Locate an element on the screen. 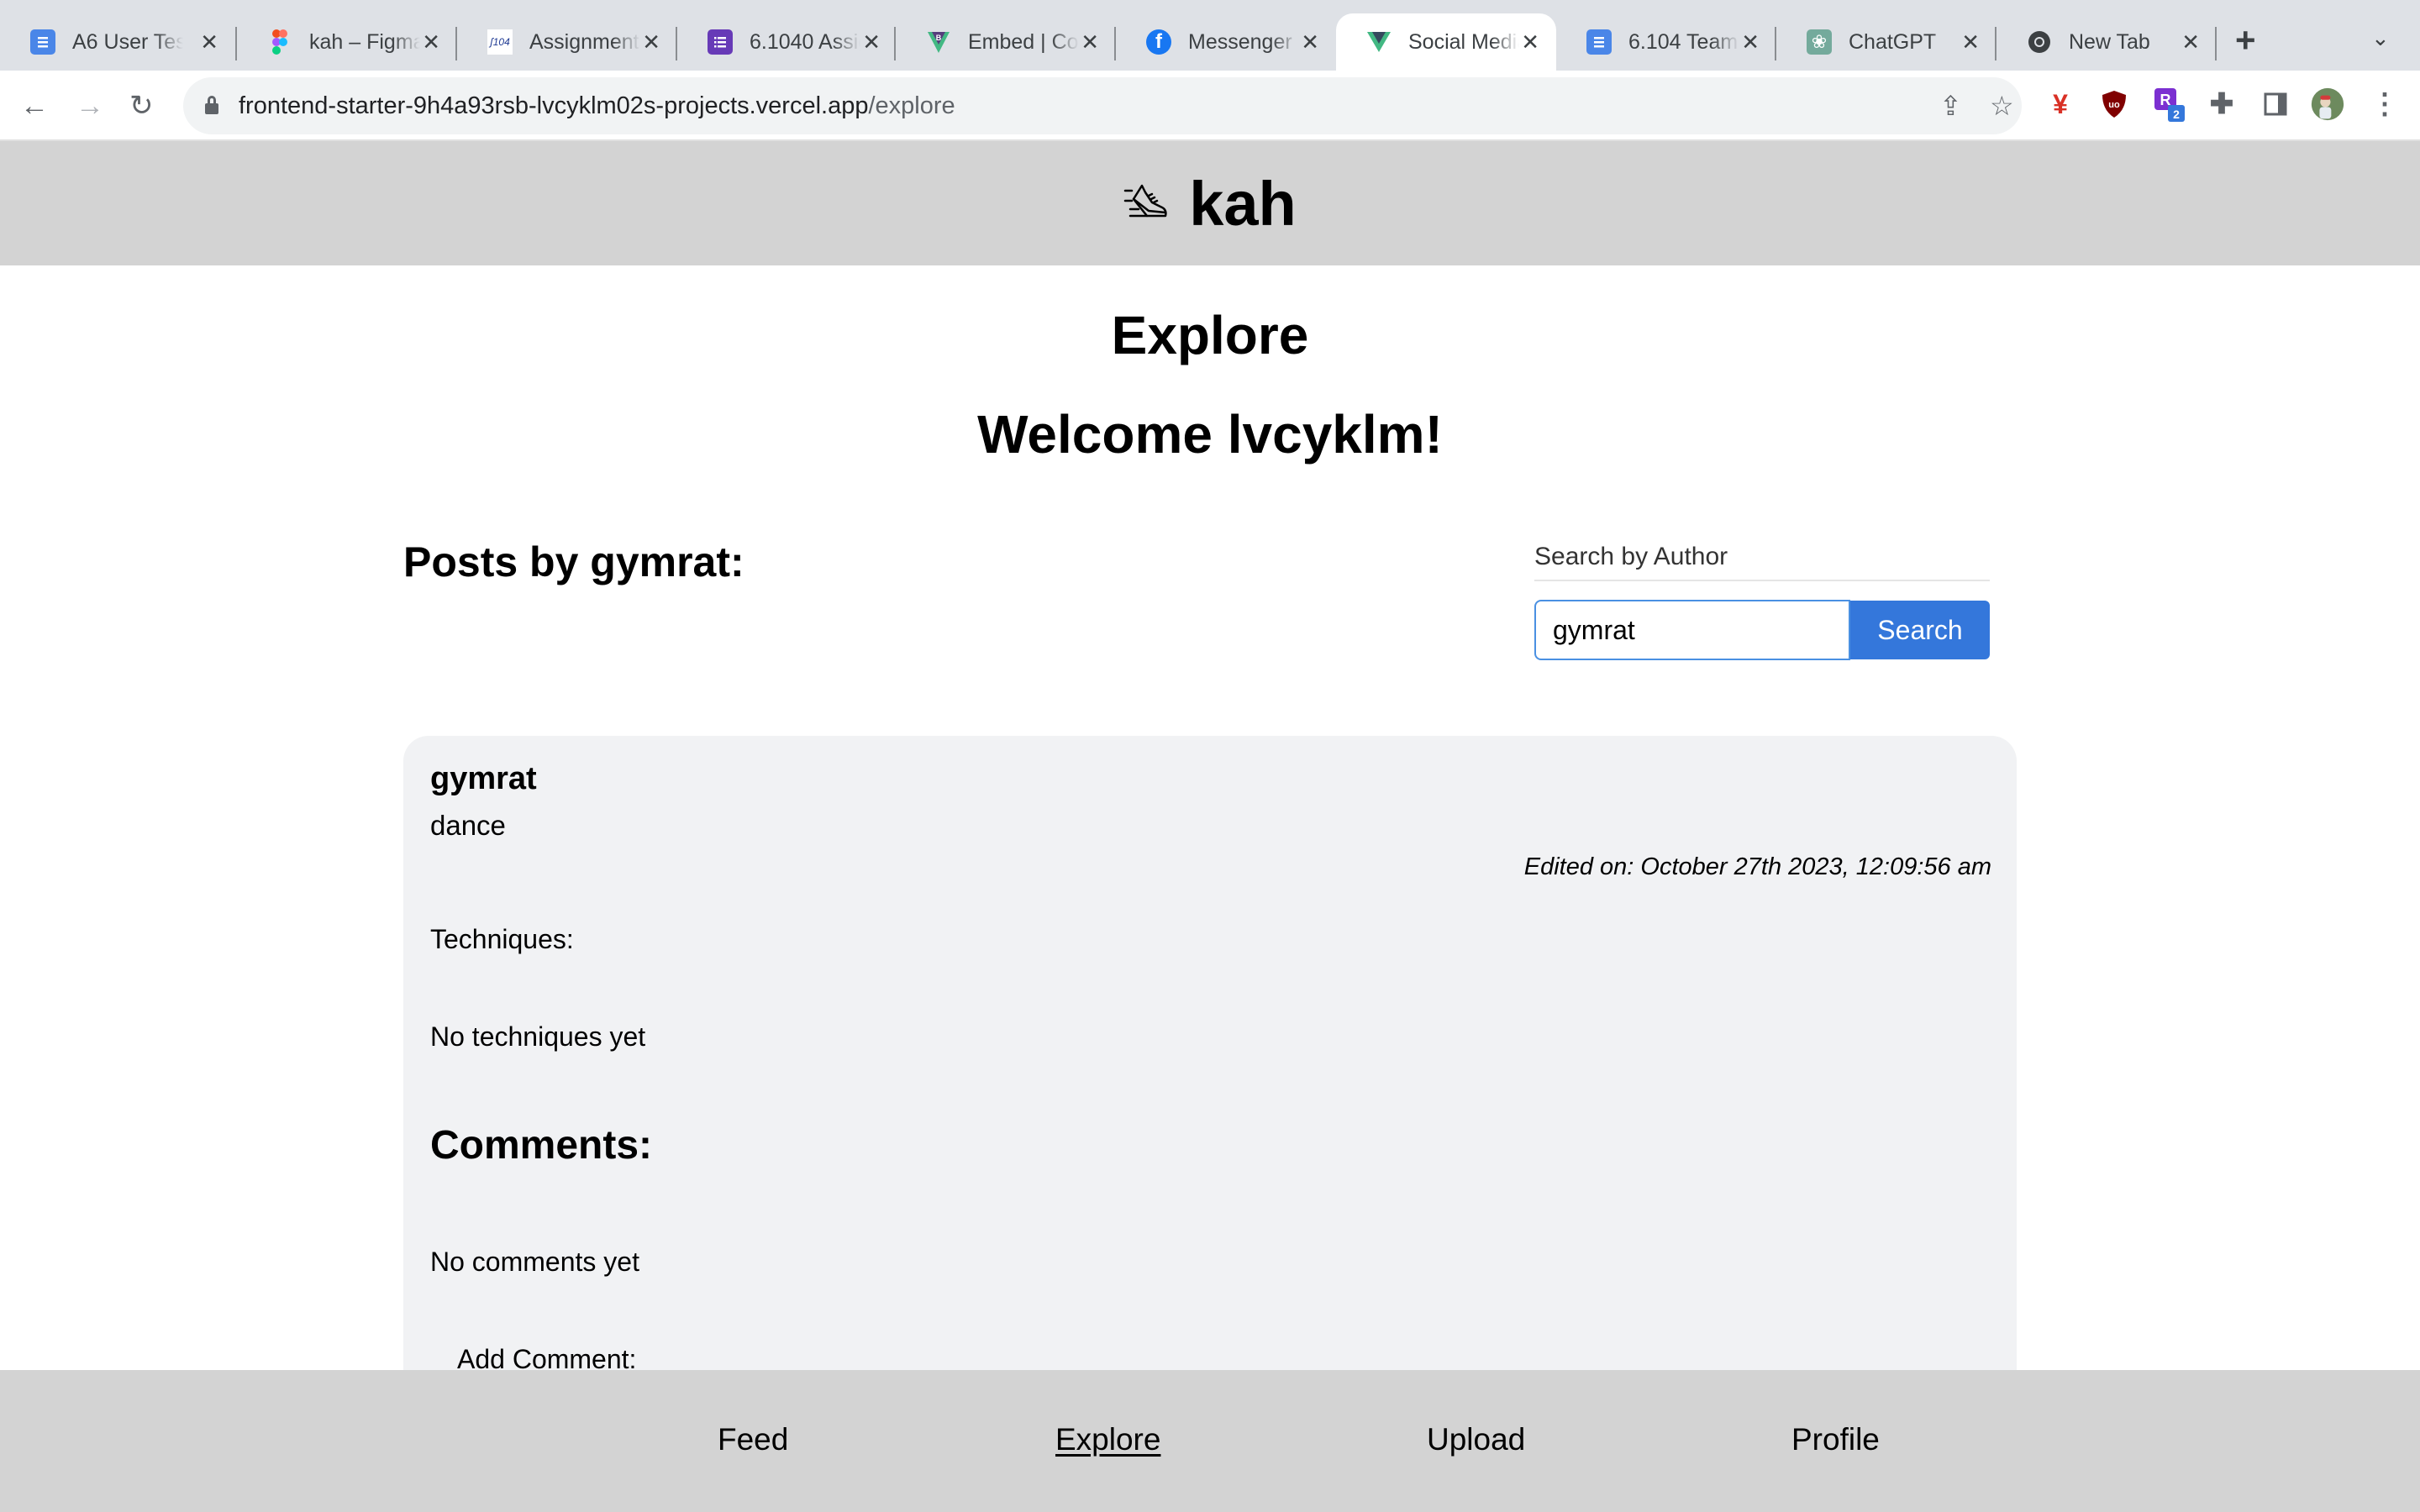  tab-title: Messenger is located at coordinates (1240, 41).